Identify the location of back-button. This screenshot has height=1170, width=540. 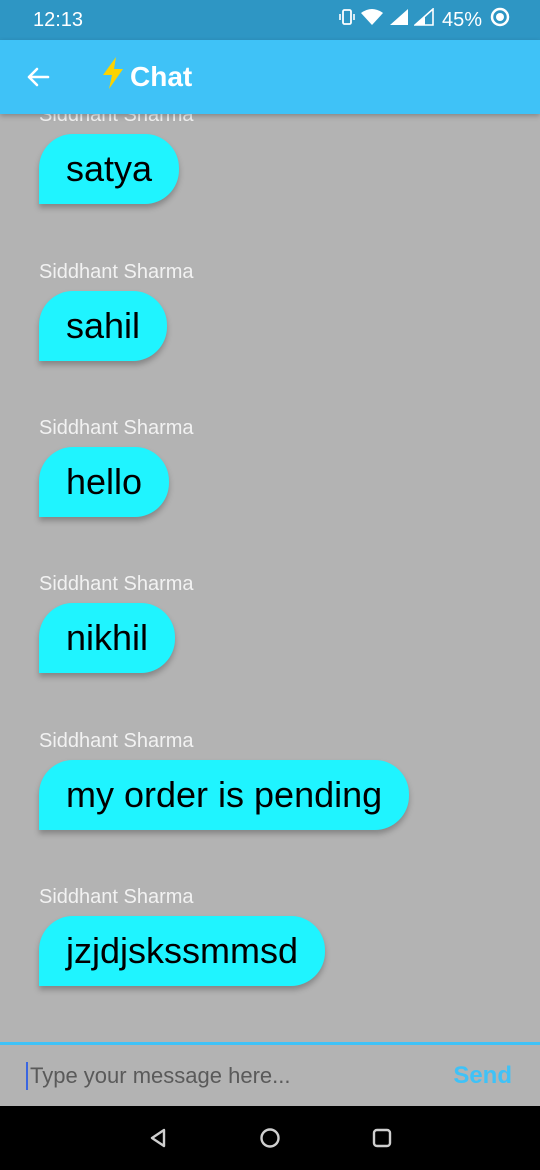
(38, 77).